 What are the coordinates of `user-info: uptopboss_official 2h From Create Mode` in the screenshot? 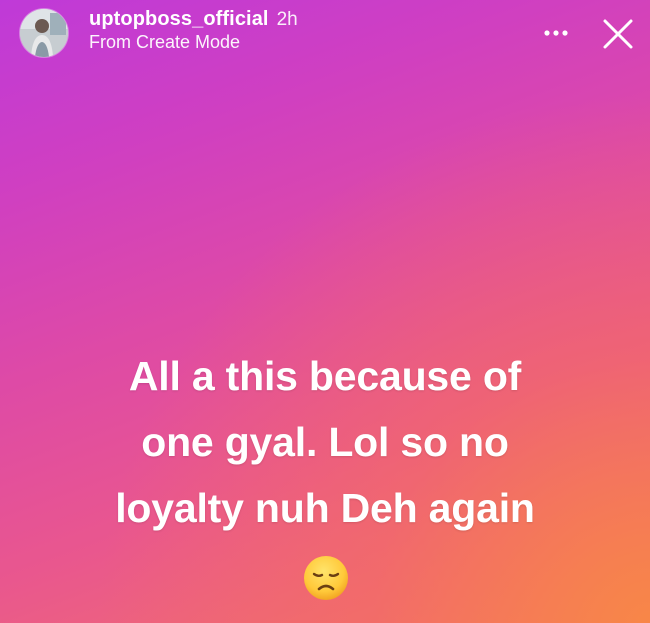 It's located at (193, 30).